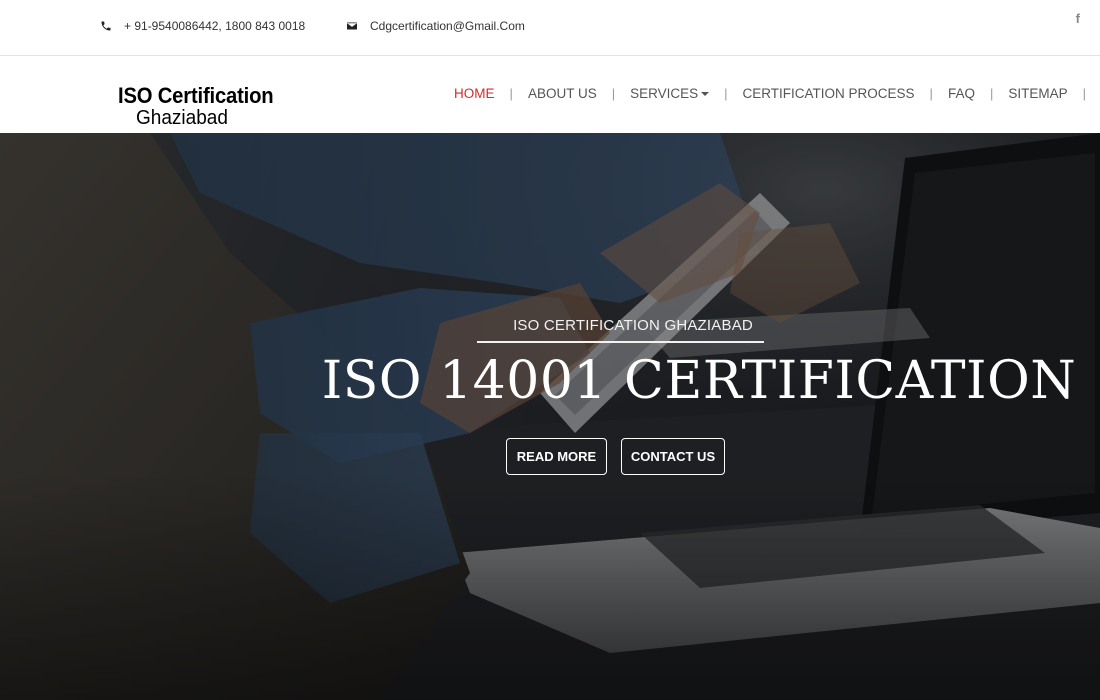 Image resolution: width=1100 pixels, height=700 pixels. What do you see at coordinates (215, 26) in the screenshot?
I see `phone-numbers: + 91-9540086442, 1800 843 0018` at bounding box center [215, 26].